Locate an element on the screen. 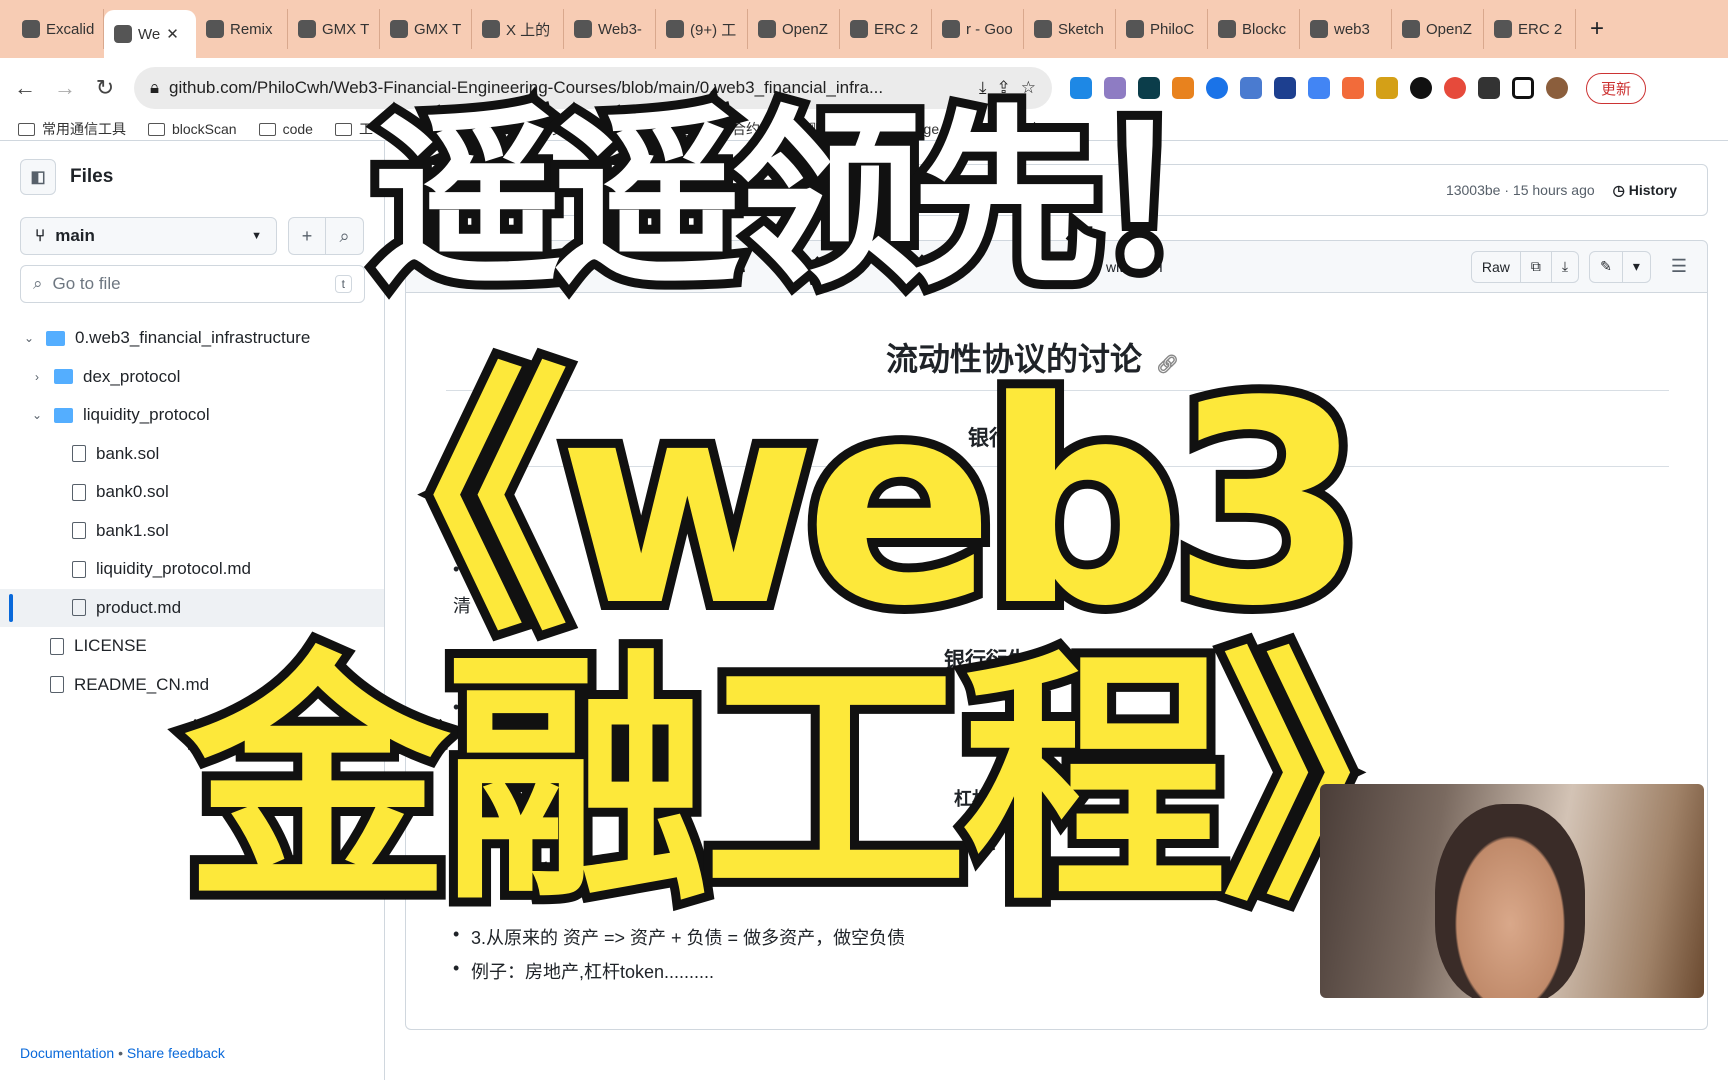 The height and width of the screenshot is (1080, 1728). tab-label: Excalid is located at coordinates (70, 29).